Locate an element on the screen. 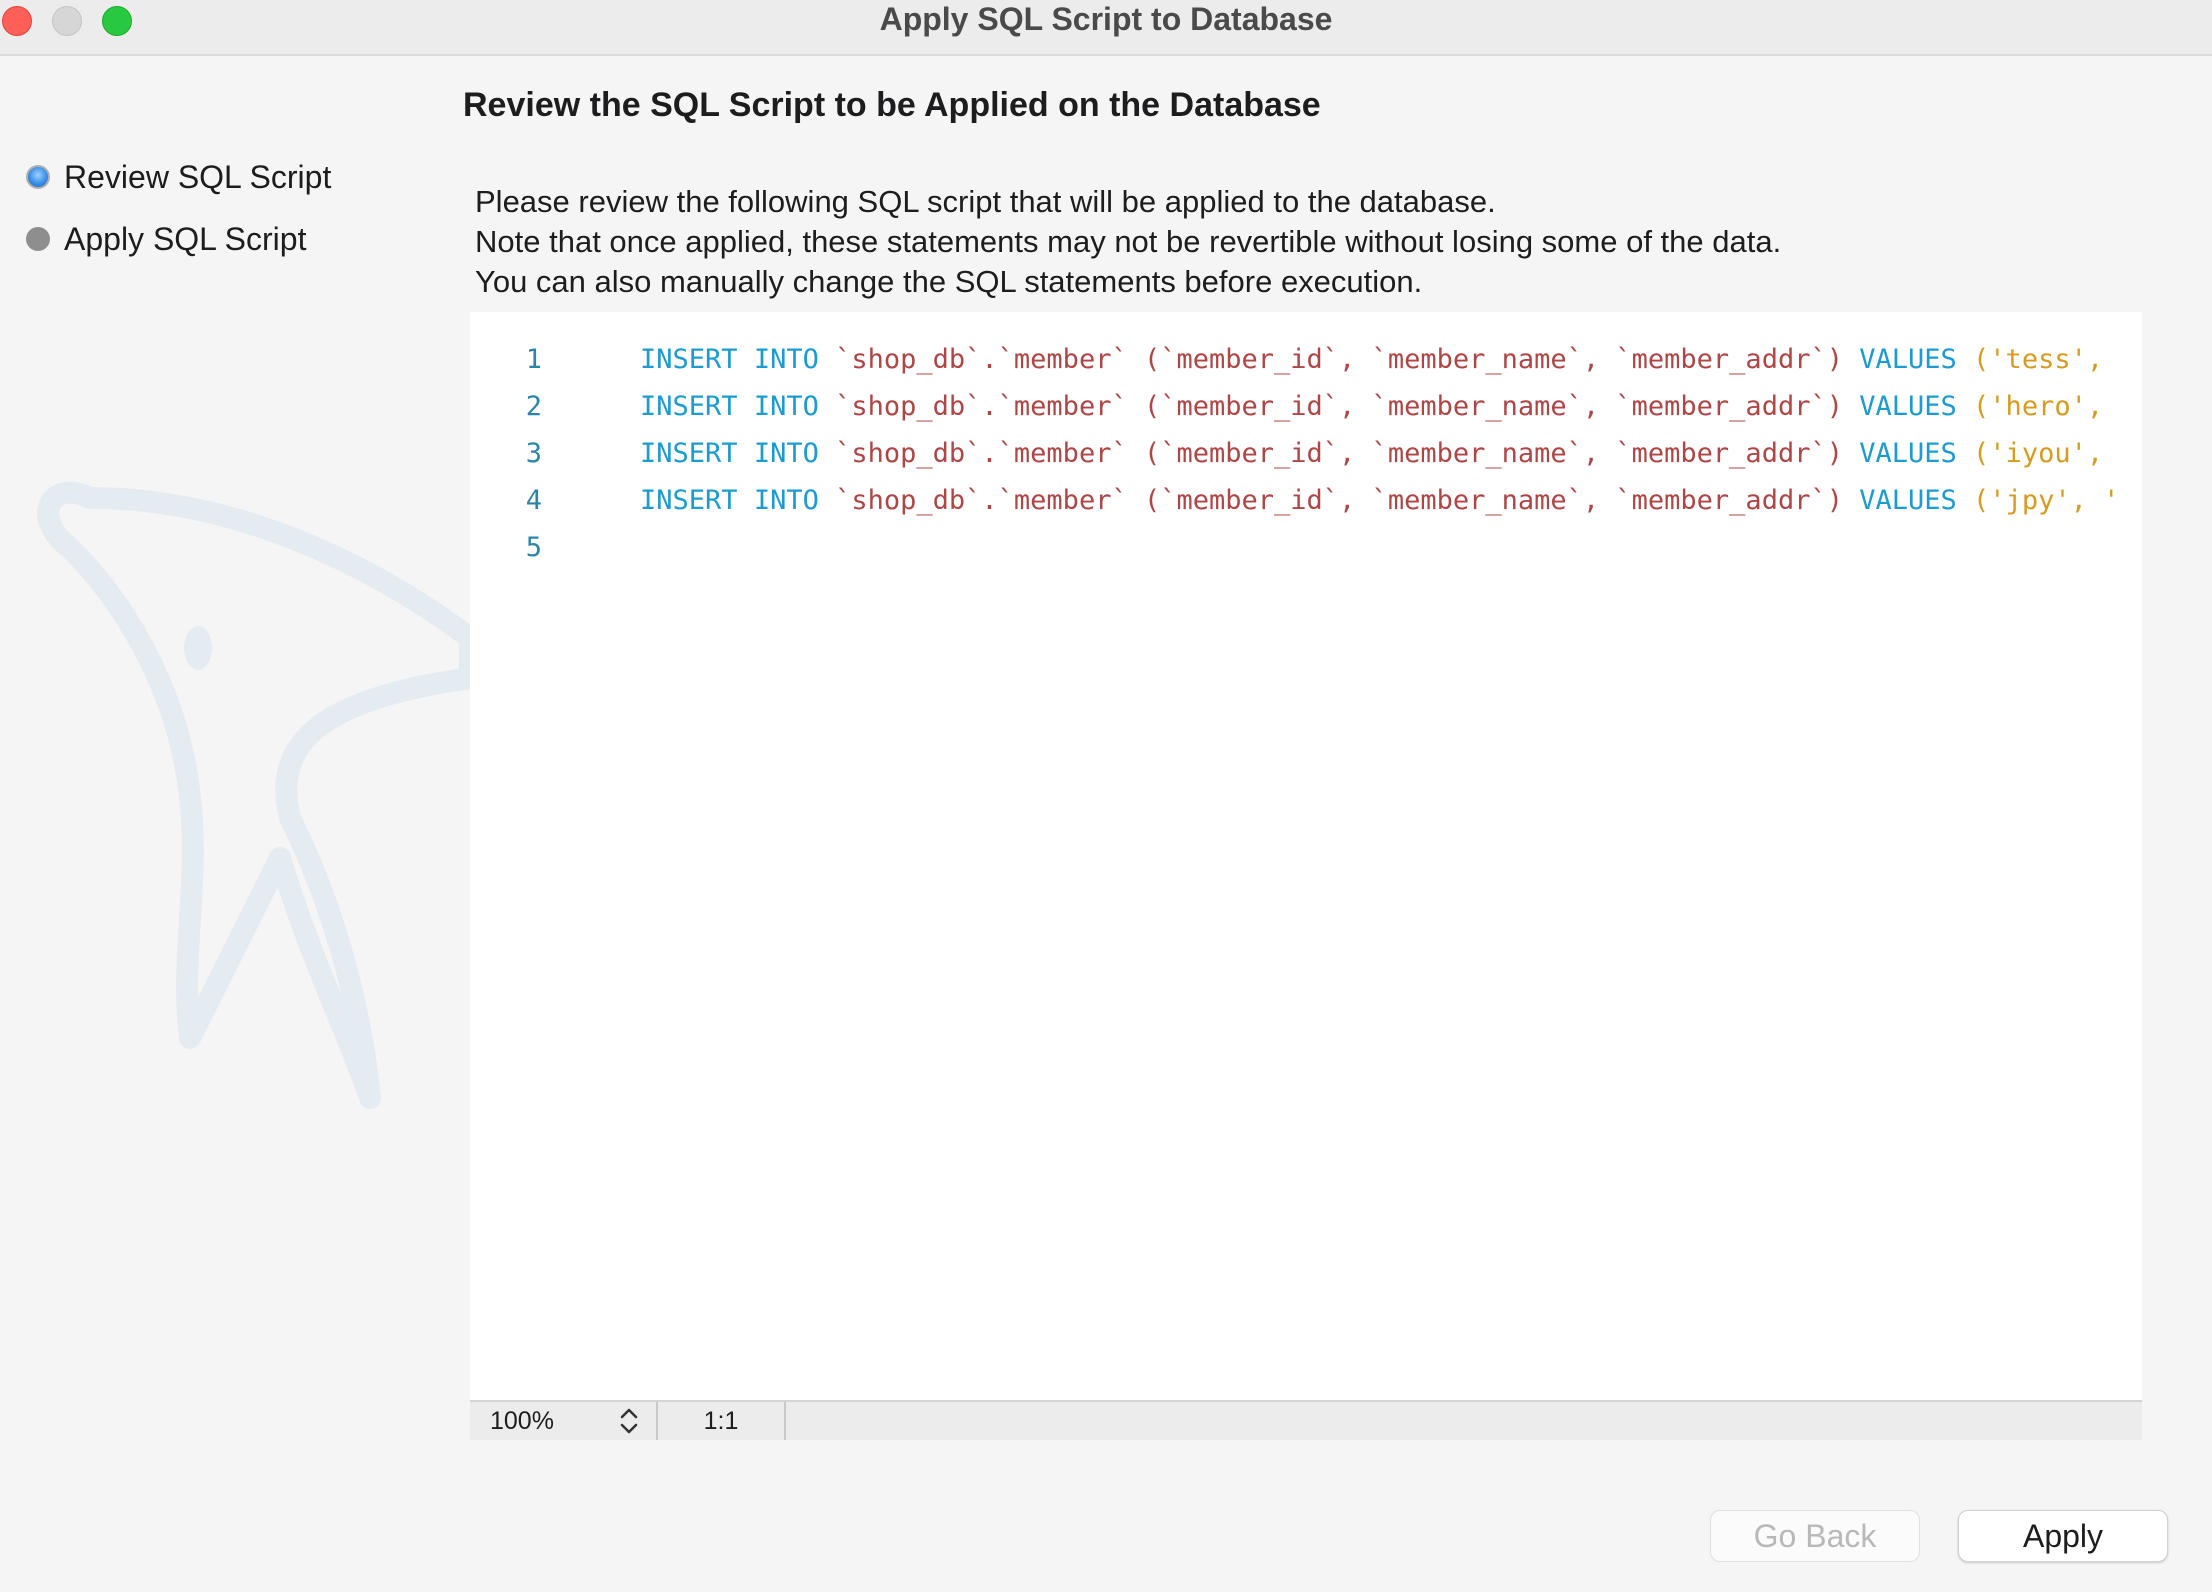  line-number: 2 is located at coordinates (533, 406).